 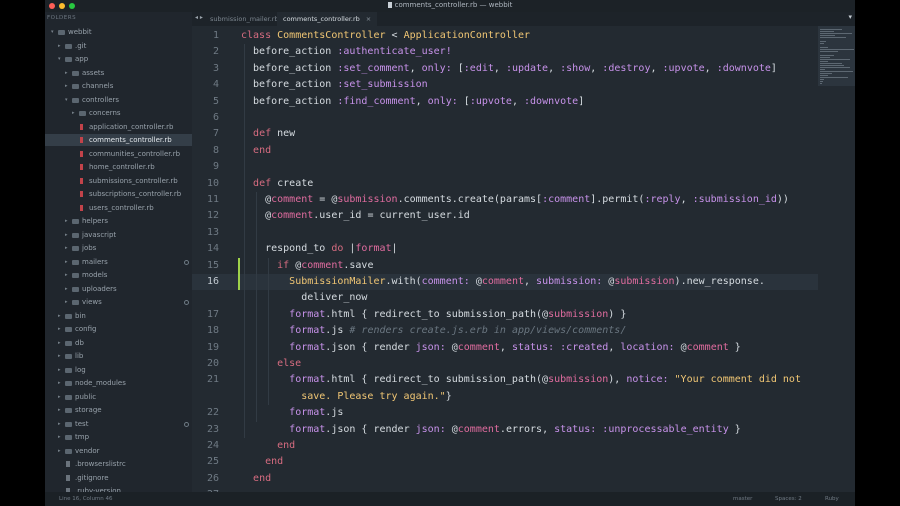 What do you see at coordinates (118, 221) in the screenshot?
I see `sidebar-item-helpers: ▸ helpers` at bounding box center [118, 221].